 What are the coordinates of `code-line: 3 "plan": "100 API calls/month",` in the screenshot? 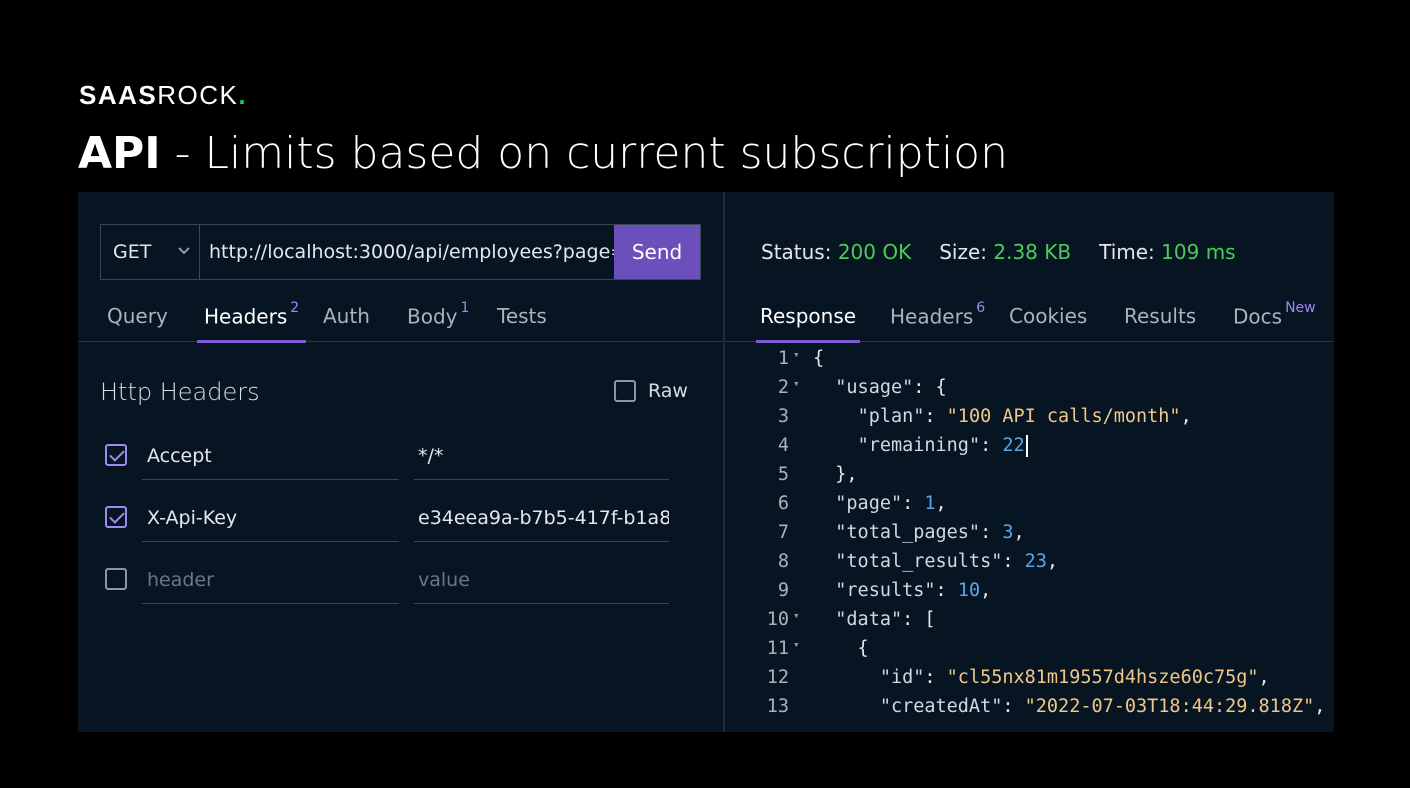 It's located at (1029, 416).